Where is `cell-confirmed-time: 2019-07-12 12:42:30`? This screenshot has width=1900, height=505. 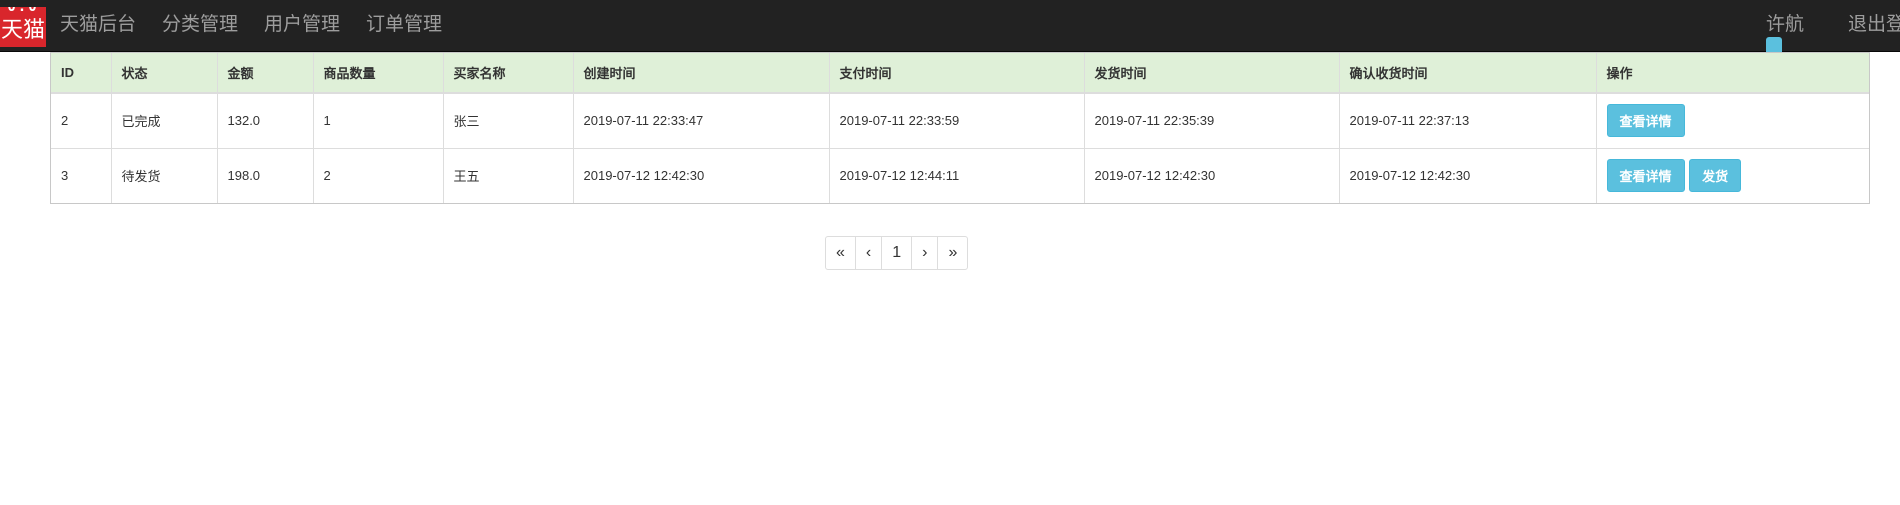 cell-confirmed-time: 2019-07-12 12:42:30 is located at coordinates (1468, 175).